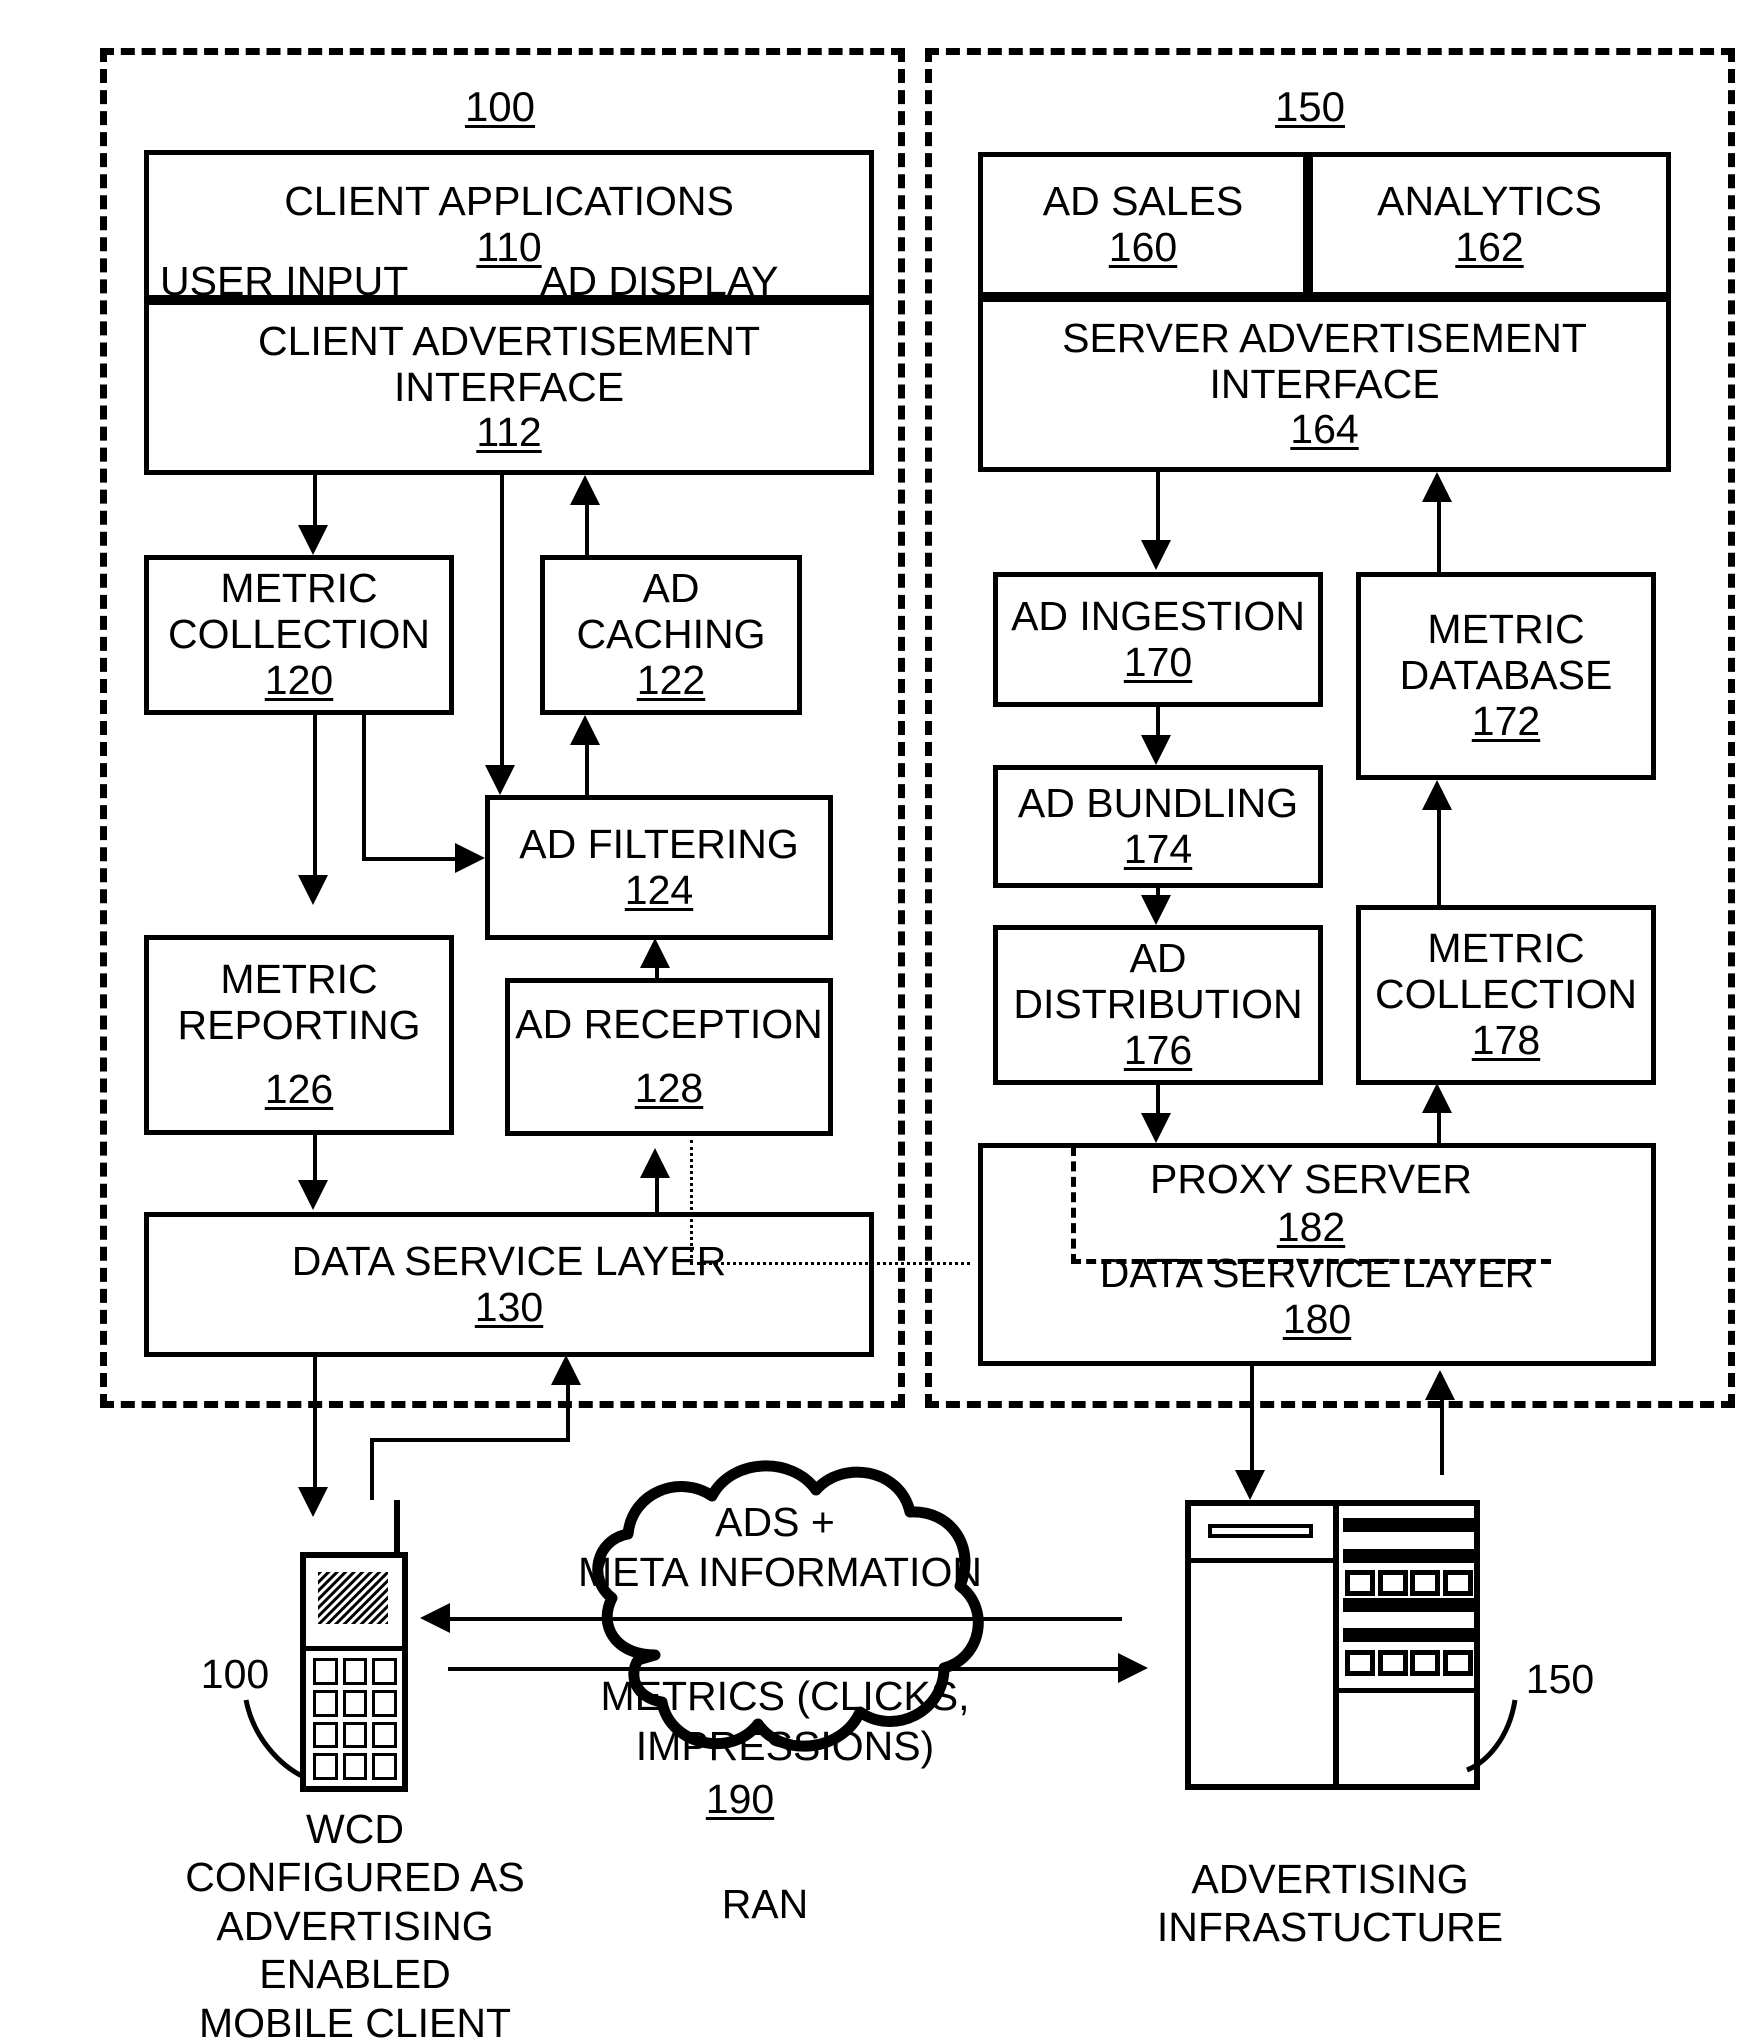 The image size is (1761, 2039). What do you see at coordinates (1260, 1531) in the screenshot?
I see `server-icon-drive-slot` at bounding box center [1260, 1531].